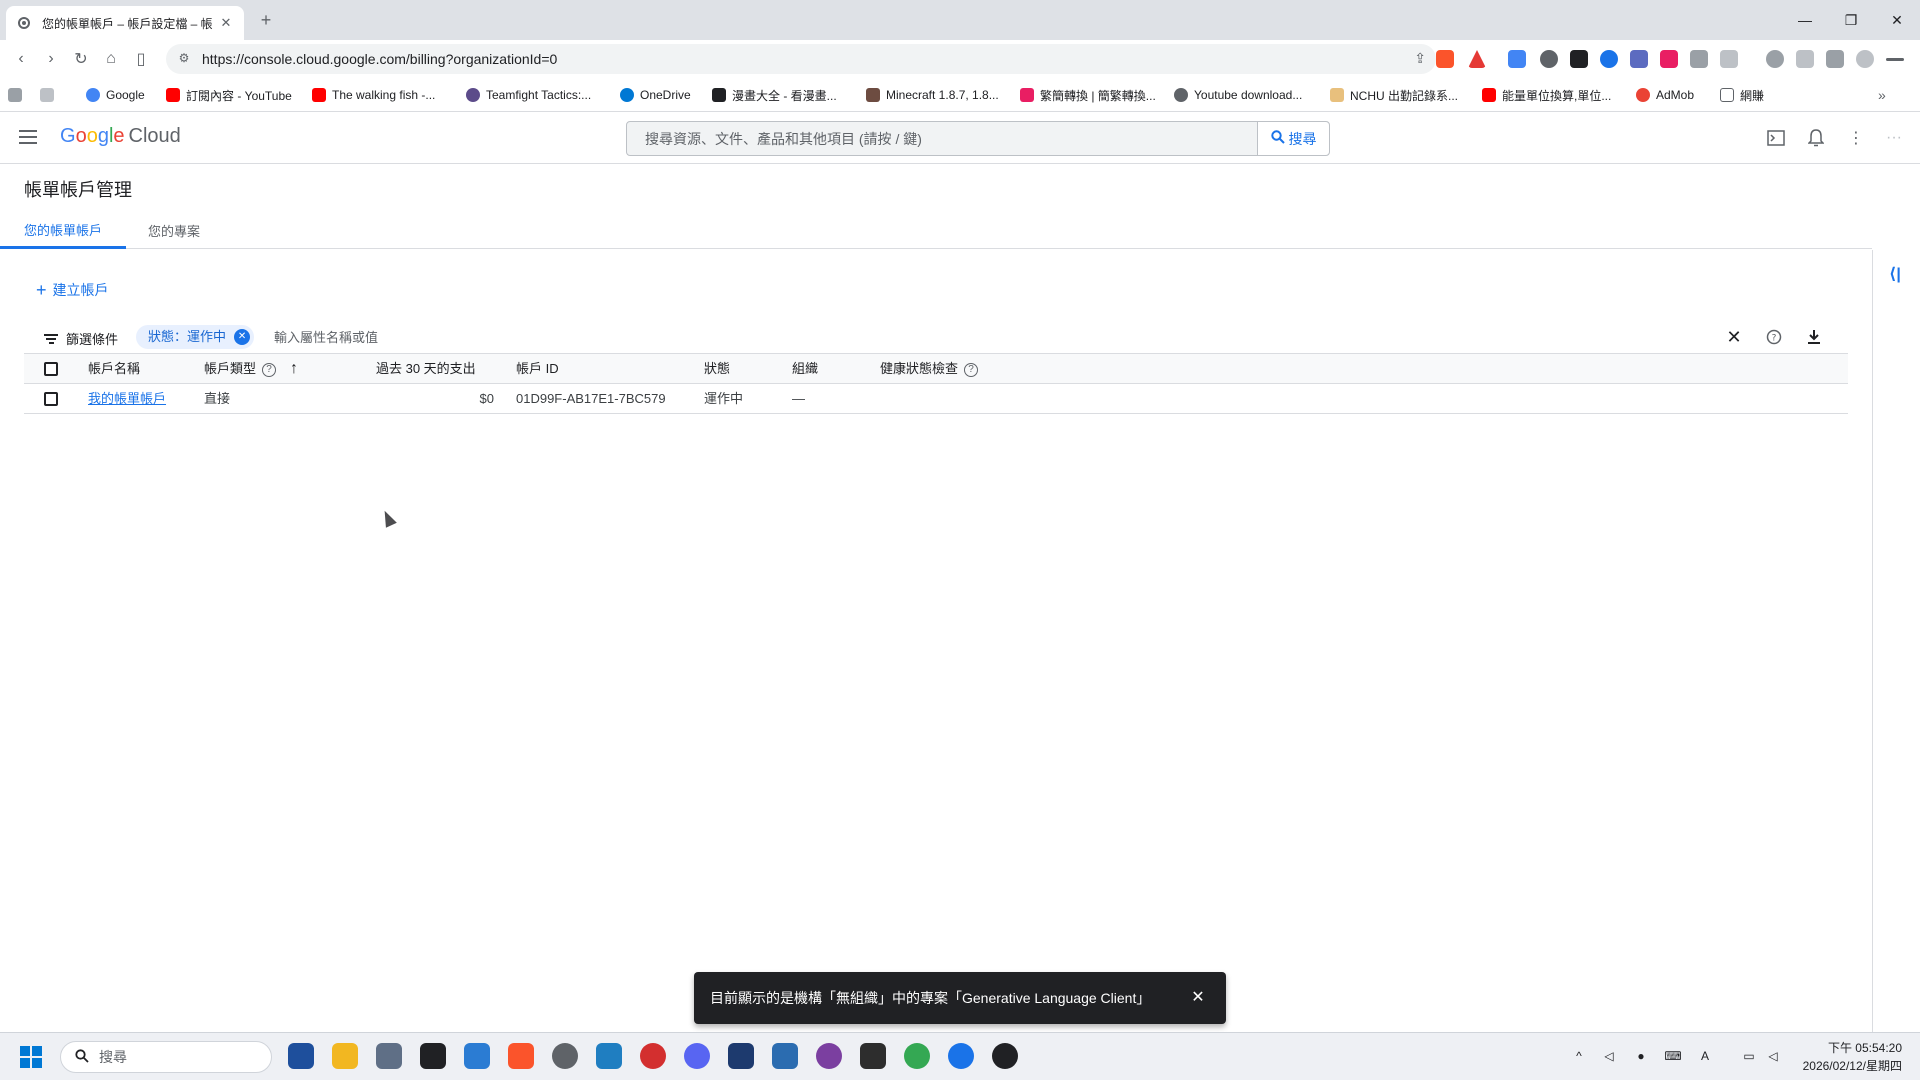  What do you see at coordinates (565, 1056) in the screenshot?
I see `clock-app-icon` at bounding box center [565, 1056].